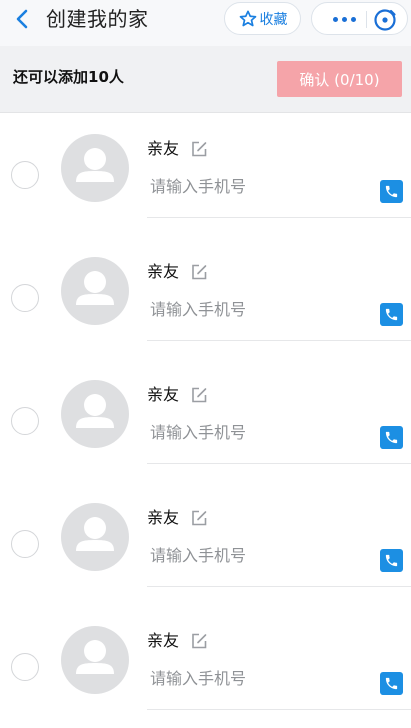 This screenshot has width=411, height=728. I want to click on add-limit-bar: 还可以添加10人 确认 (0/10), so click(205, 79).